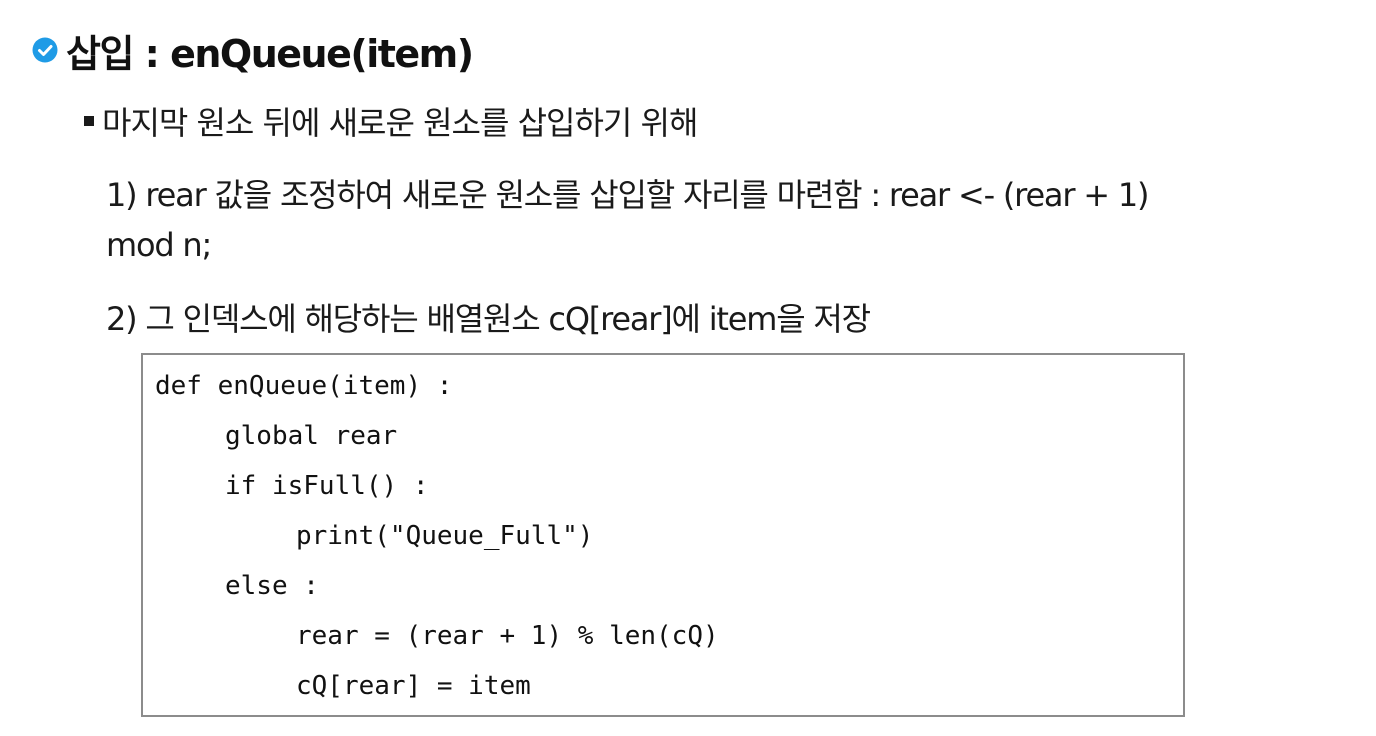  What do you see at coordinates (507, 636) in the screenshot?
I see `code-line: rear = (rear + 1) % len(cQ)` at bounding box center [507, 636].